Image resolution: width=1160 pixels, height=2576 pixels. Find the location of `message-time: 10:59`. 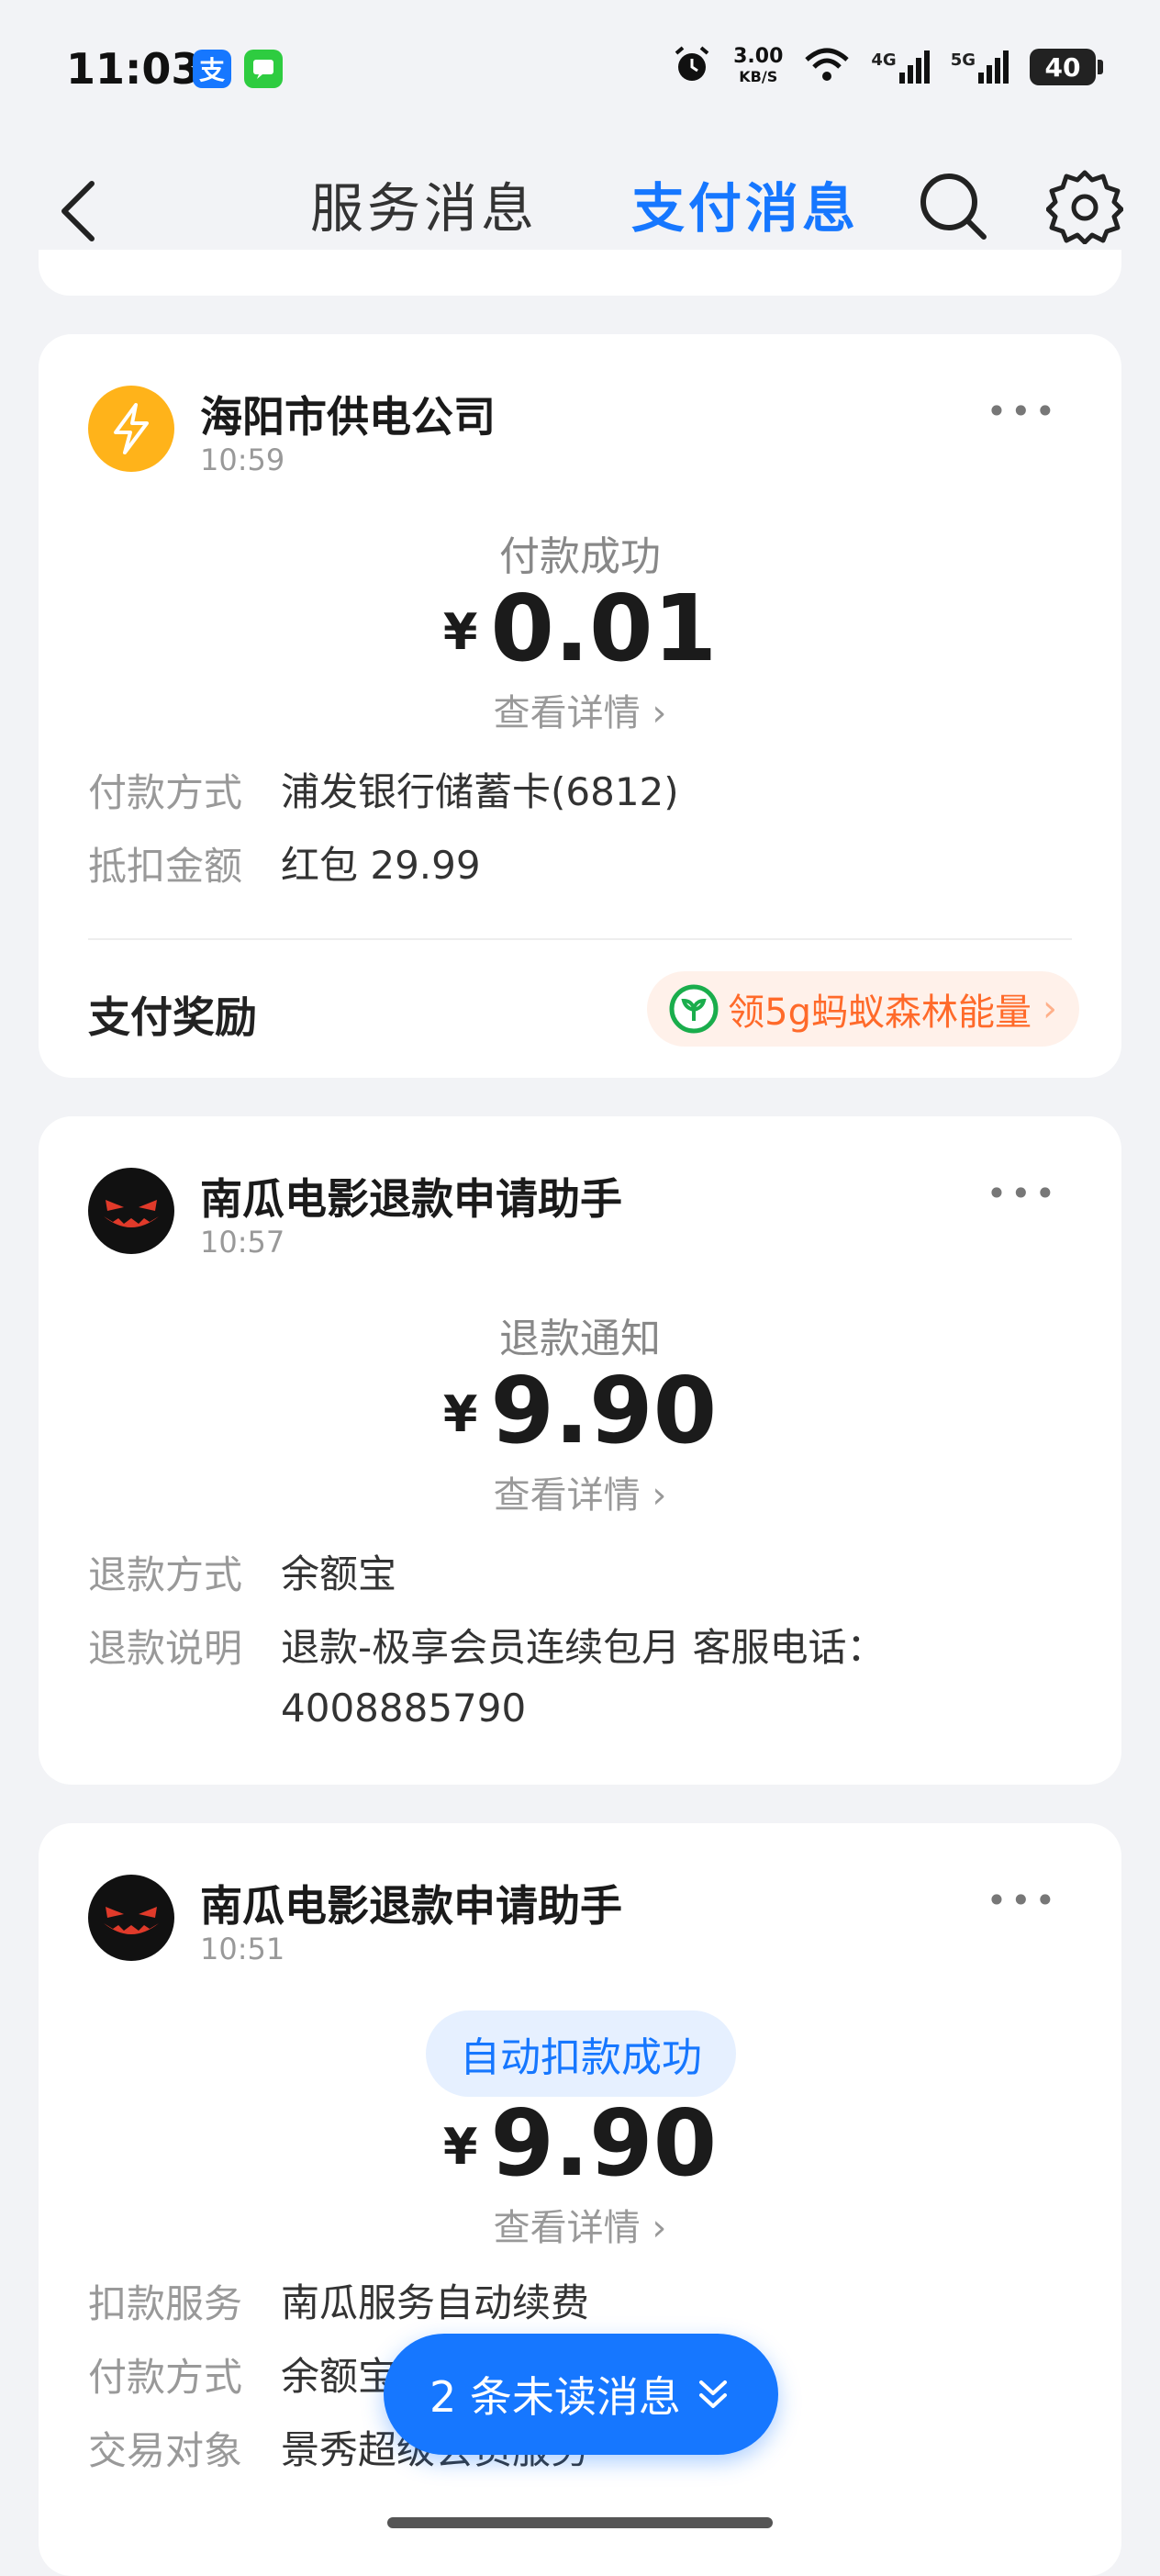

message-time: 10:59 is located at coordinates (242, 459).